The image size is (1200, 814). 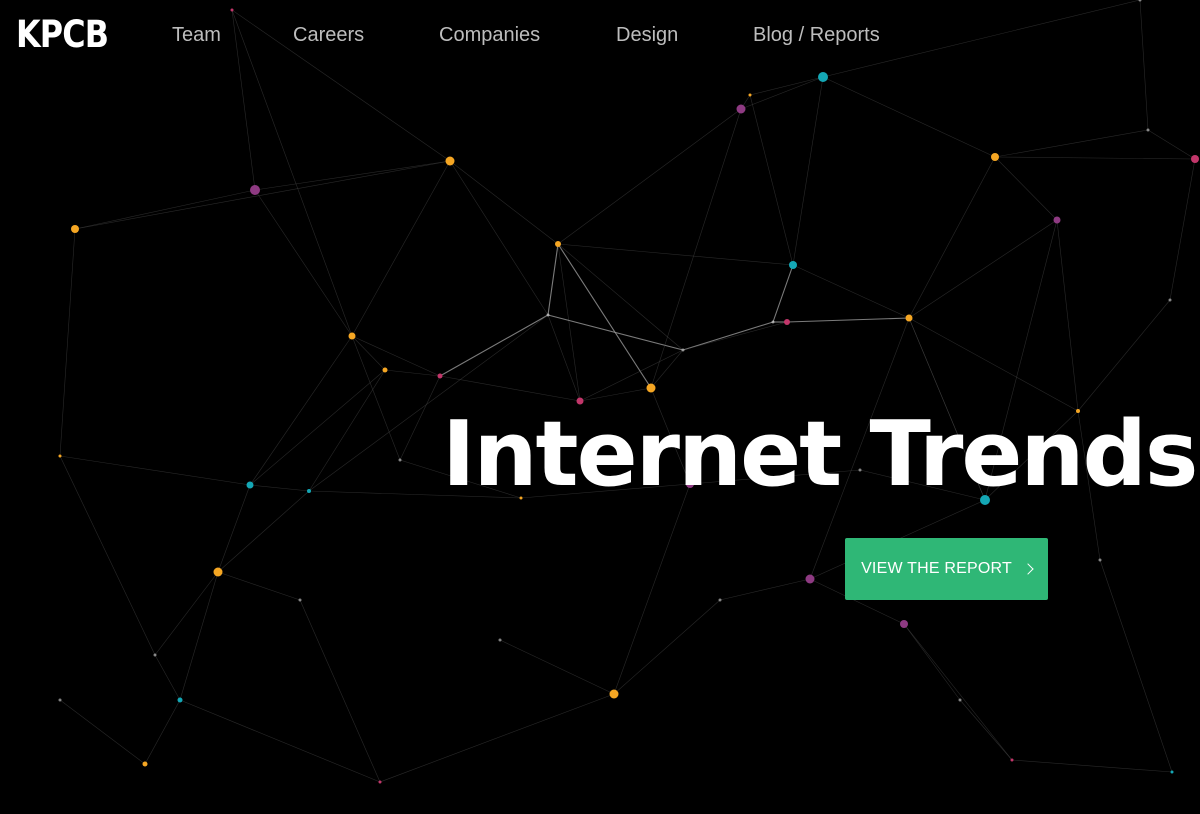 I want to click on kpcb-logo: KPCB, so click(x=62, y=35).